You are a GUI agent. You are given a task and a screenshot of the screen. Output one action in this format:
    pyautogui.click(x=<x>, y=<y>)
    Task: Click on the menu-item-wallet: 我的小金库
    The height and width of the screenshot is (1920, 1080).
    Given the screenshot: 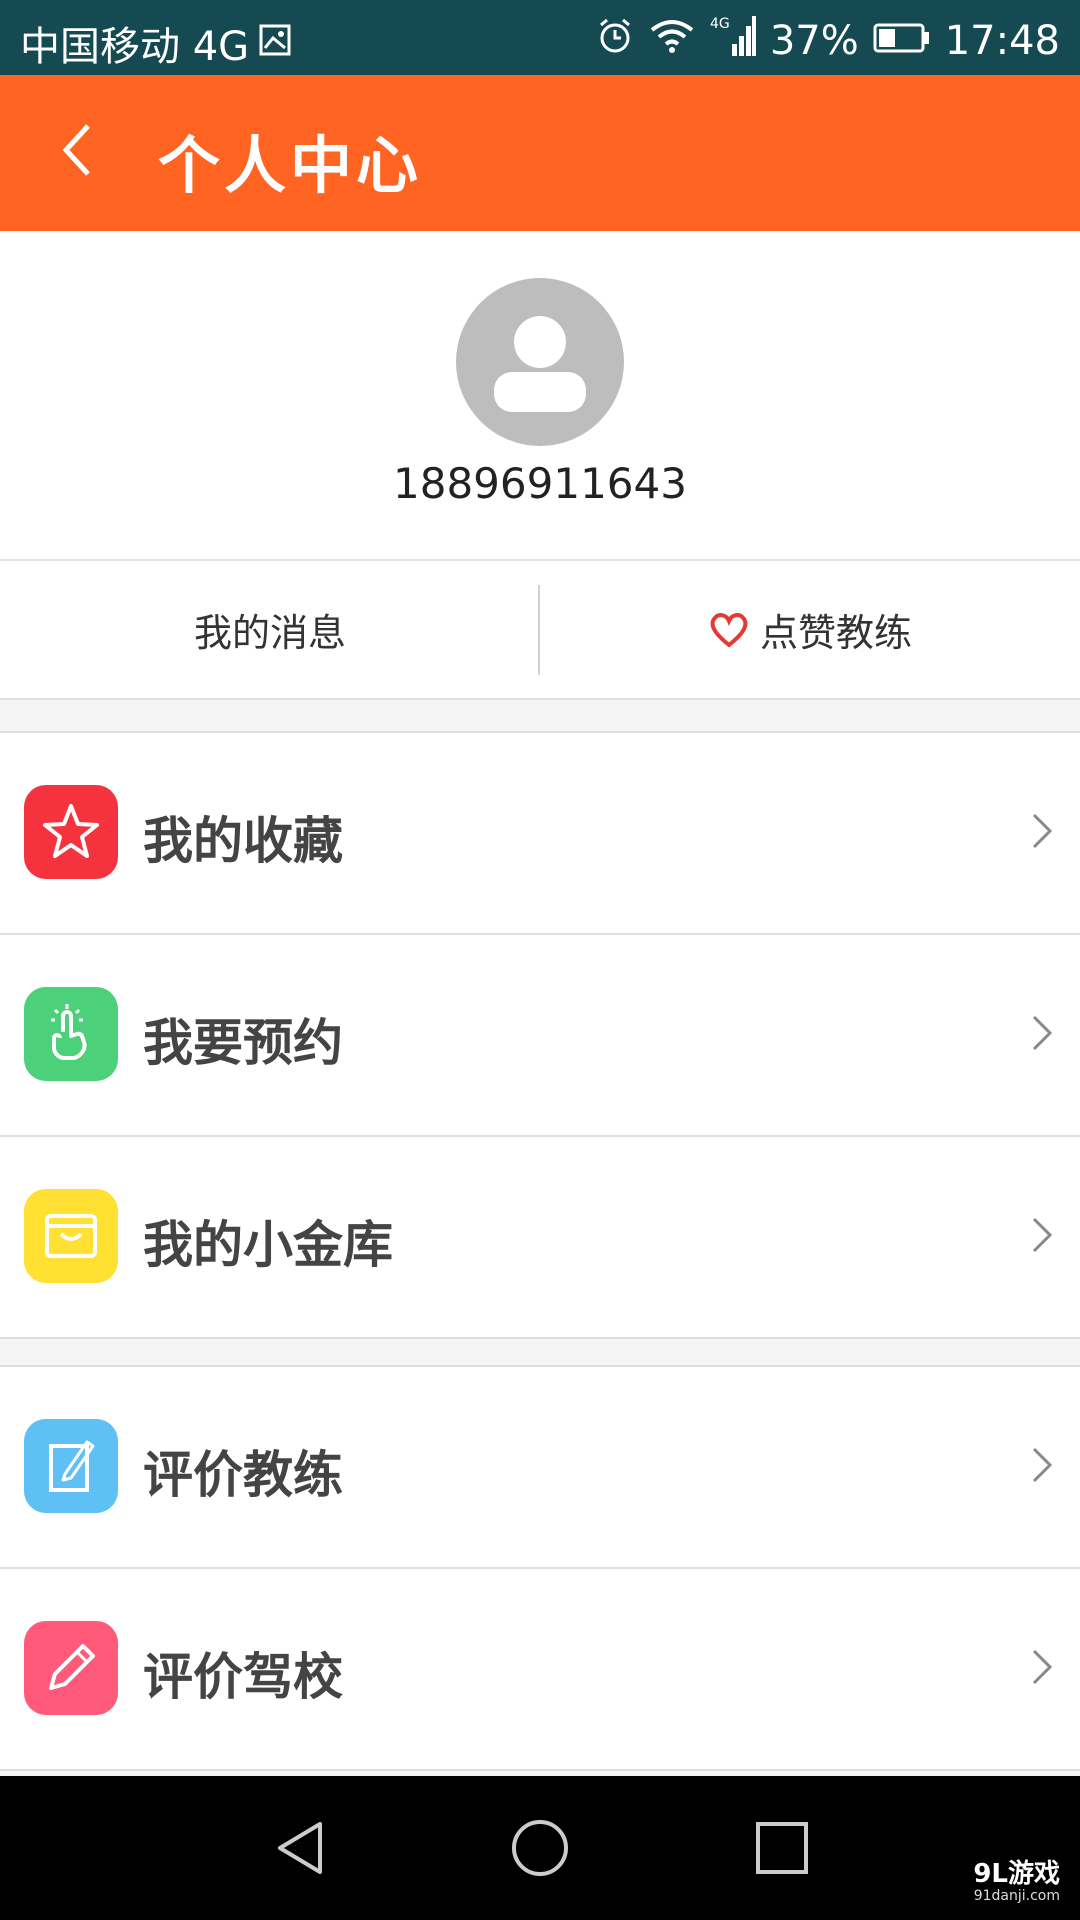 What is the action you would take?
    pyautogui.click(x=540, y=1237)
    